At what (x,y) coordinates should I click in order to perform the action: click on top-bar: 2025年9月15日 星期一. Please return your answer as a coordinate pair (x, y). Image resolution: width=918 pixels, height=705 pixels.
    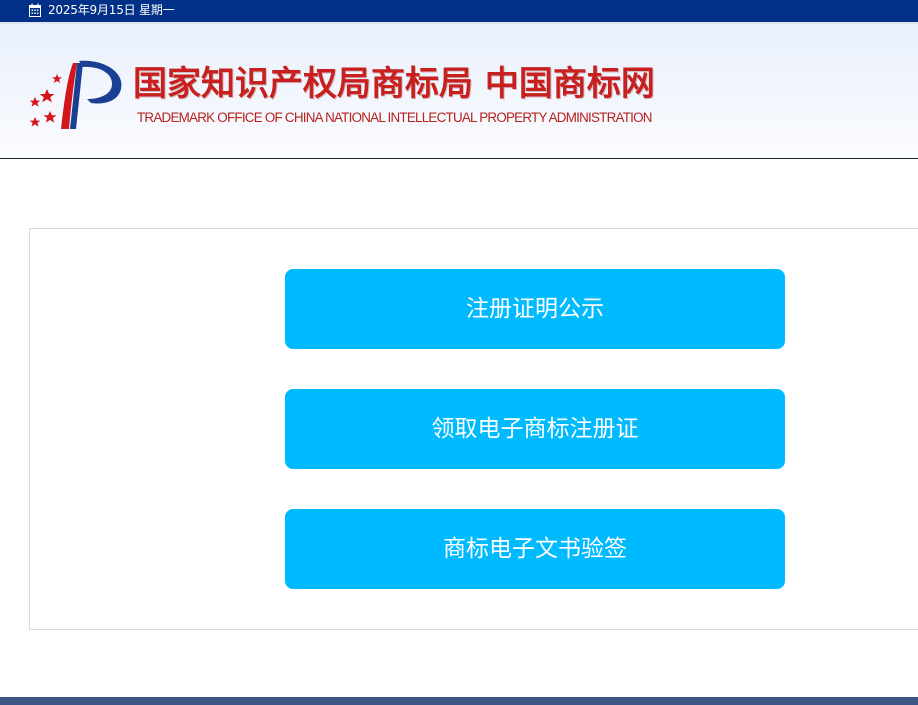
    Looking at the image, I should click on (459, 11).